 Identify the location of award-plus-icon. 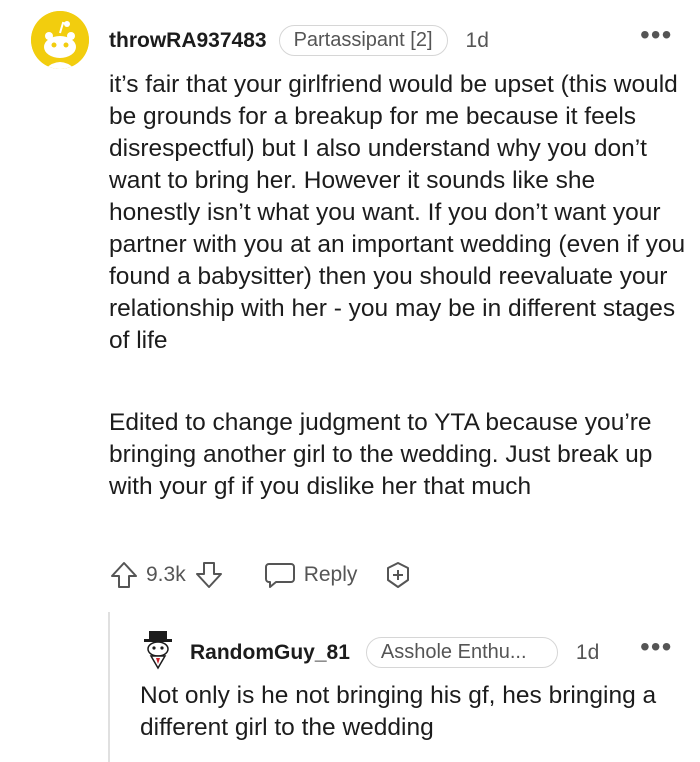
(398, 575).